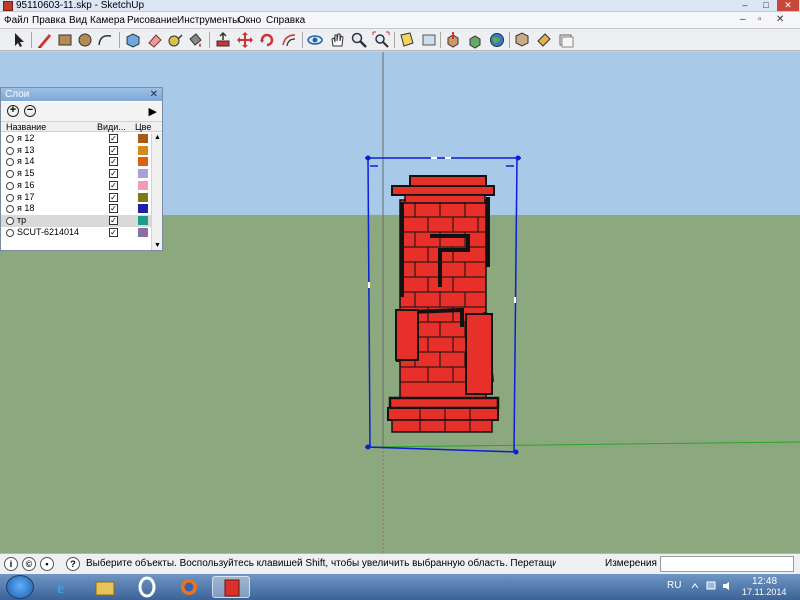 This screenshot has width=800, height=600. Describe the element at coordinates (381, 40) in the screenshot. I see `zoom-extents-icon` at that location.